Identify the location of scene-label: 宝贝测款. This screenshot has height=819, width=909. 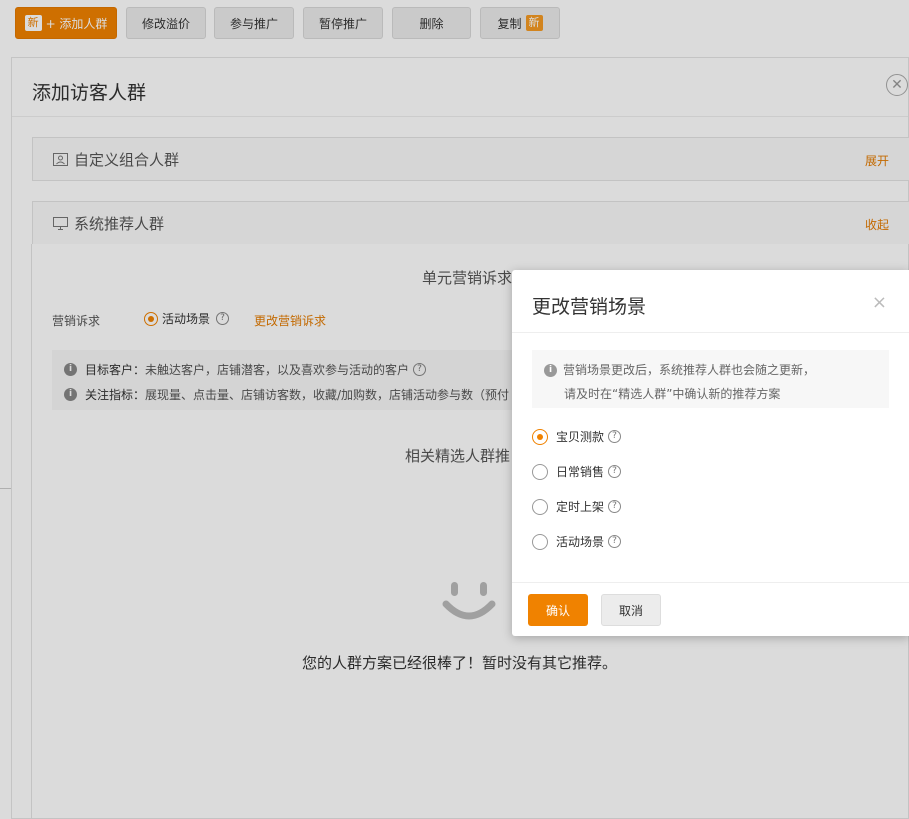
(580, 437).